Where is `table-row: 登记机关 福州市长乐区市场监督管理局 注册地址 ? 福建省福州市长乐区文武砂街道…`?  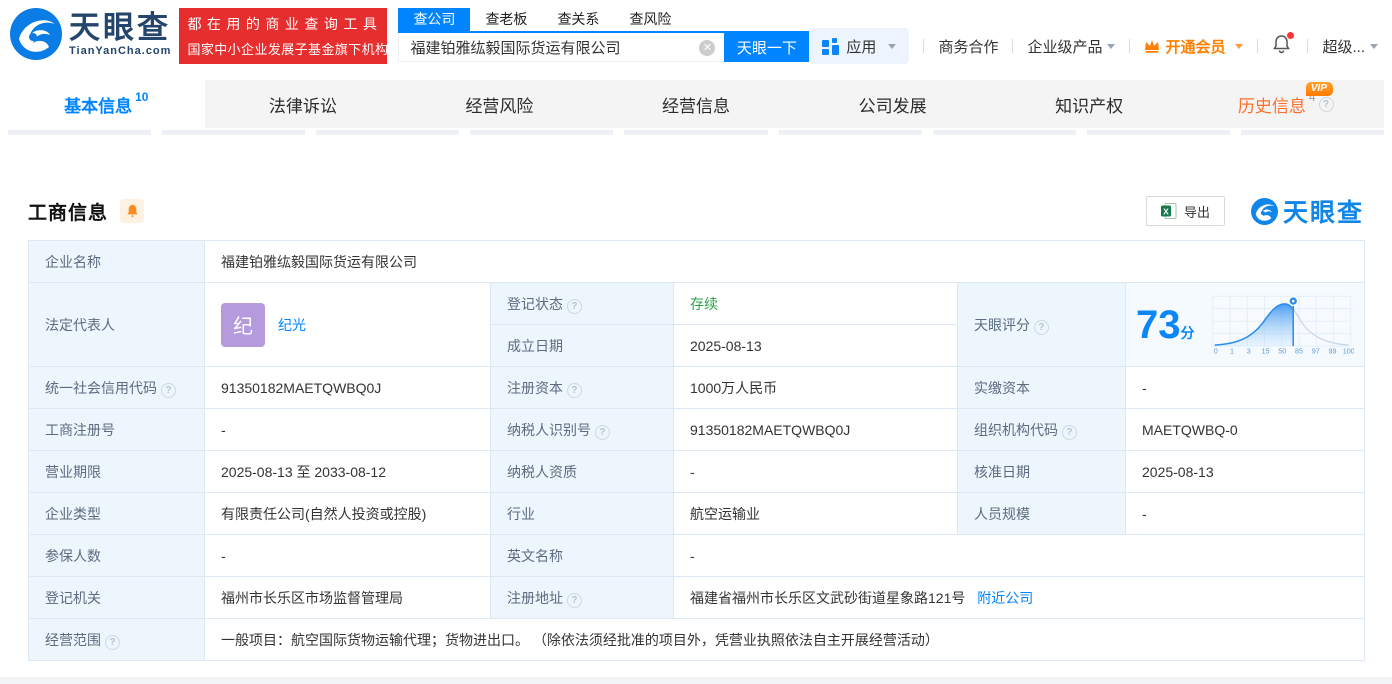
table-row: 登记机关 福州市长乐区市场监督管理局 注册地址 ? 福建省福州市长乐区文武砂街道… is located at coordinates (697, 597).